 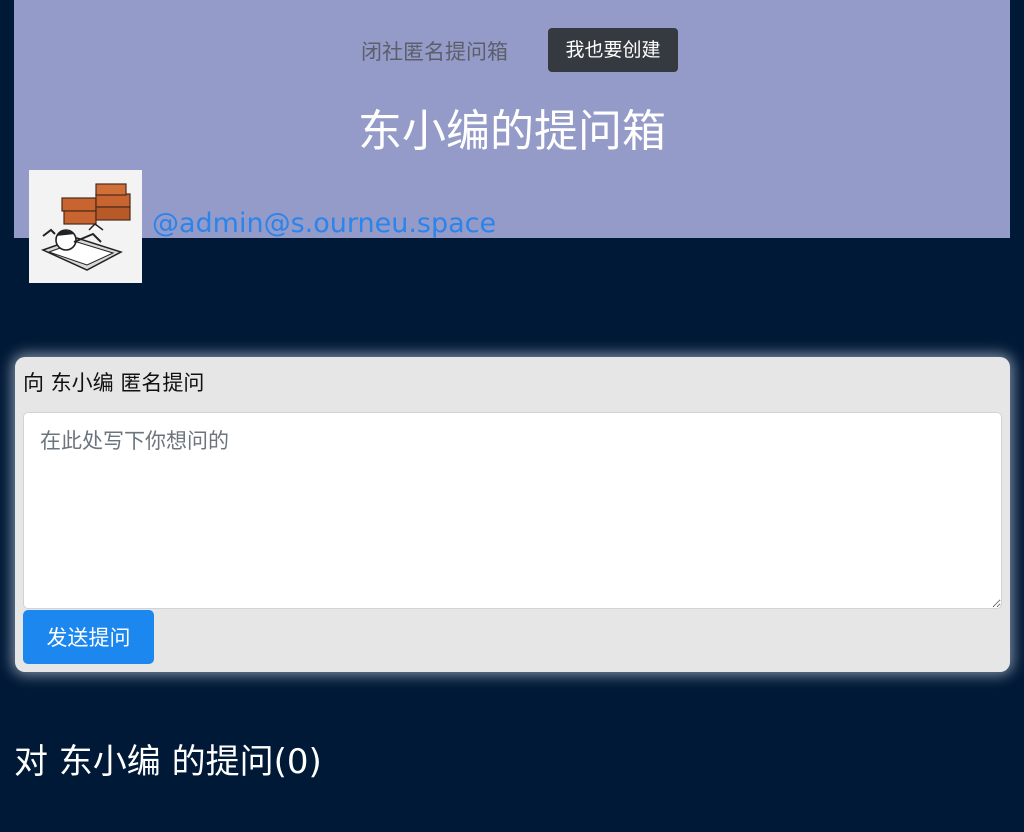 What do you see at coordinates (168, 762) in the screenshot?
I see `questions-heading: 对 东小编 的提问(0)` at bounding box center [168, 762].